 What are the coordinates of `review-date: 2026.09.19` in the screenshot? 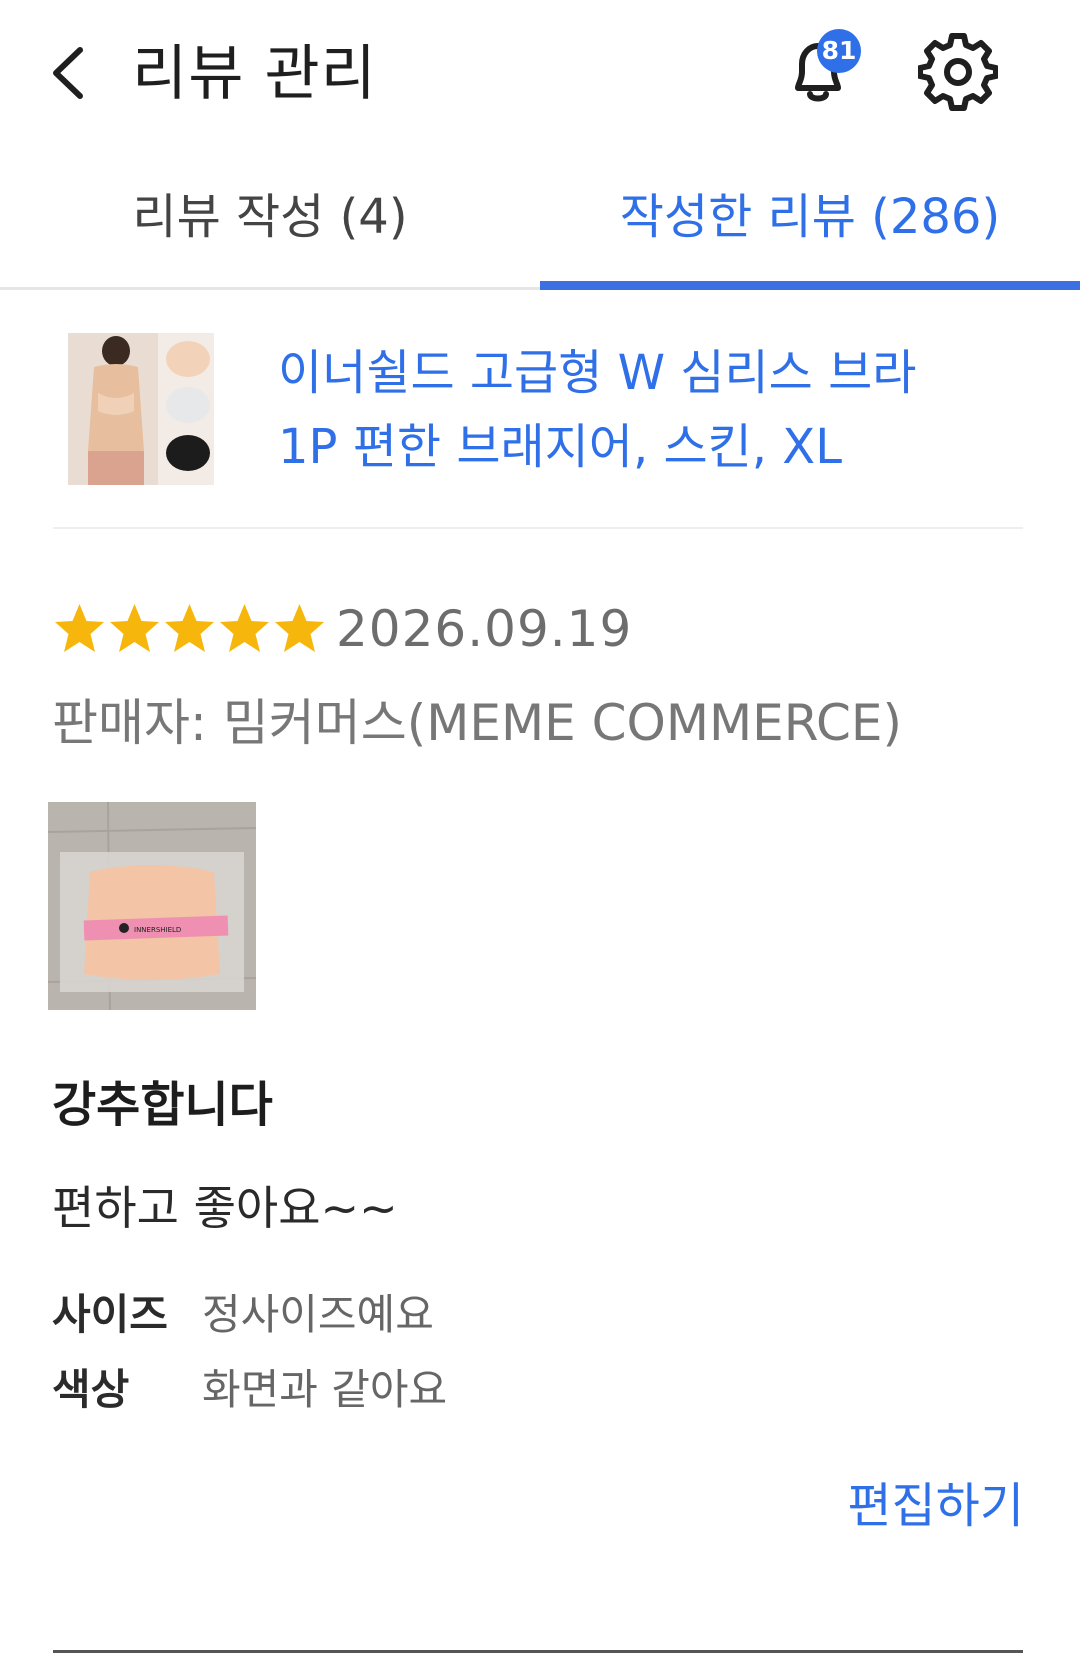 It's located at (484, 629).